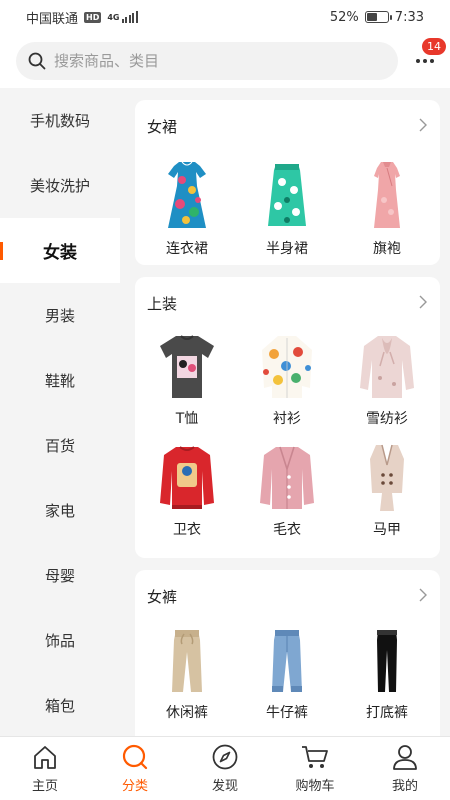  I want to click on product-dress: 连衣裙, so click(187, 209).